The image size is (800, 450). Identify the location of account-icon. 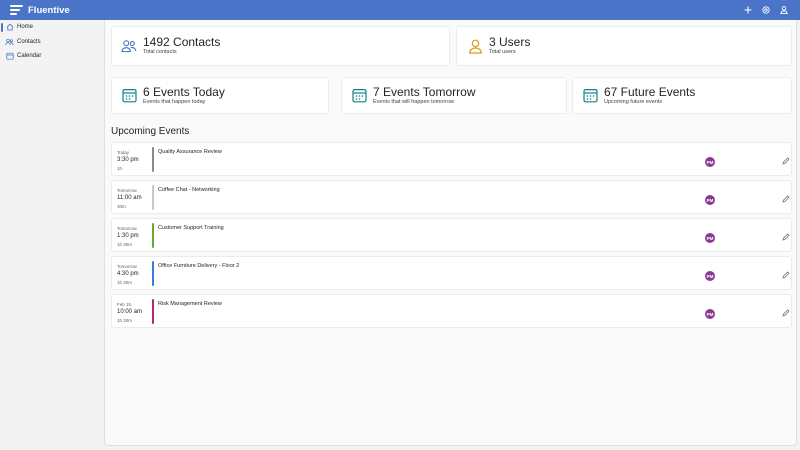
(783, 10).